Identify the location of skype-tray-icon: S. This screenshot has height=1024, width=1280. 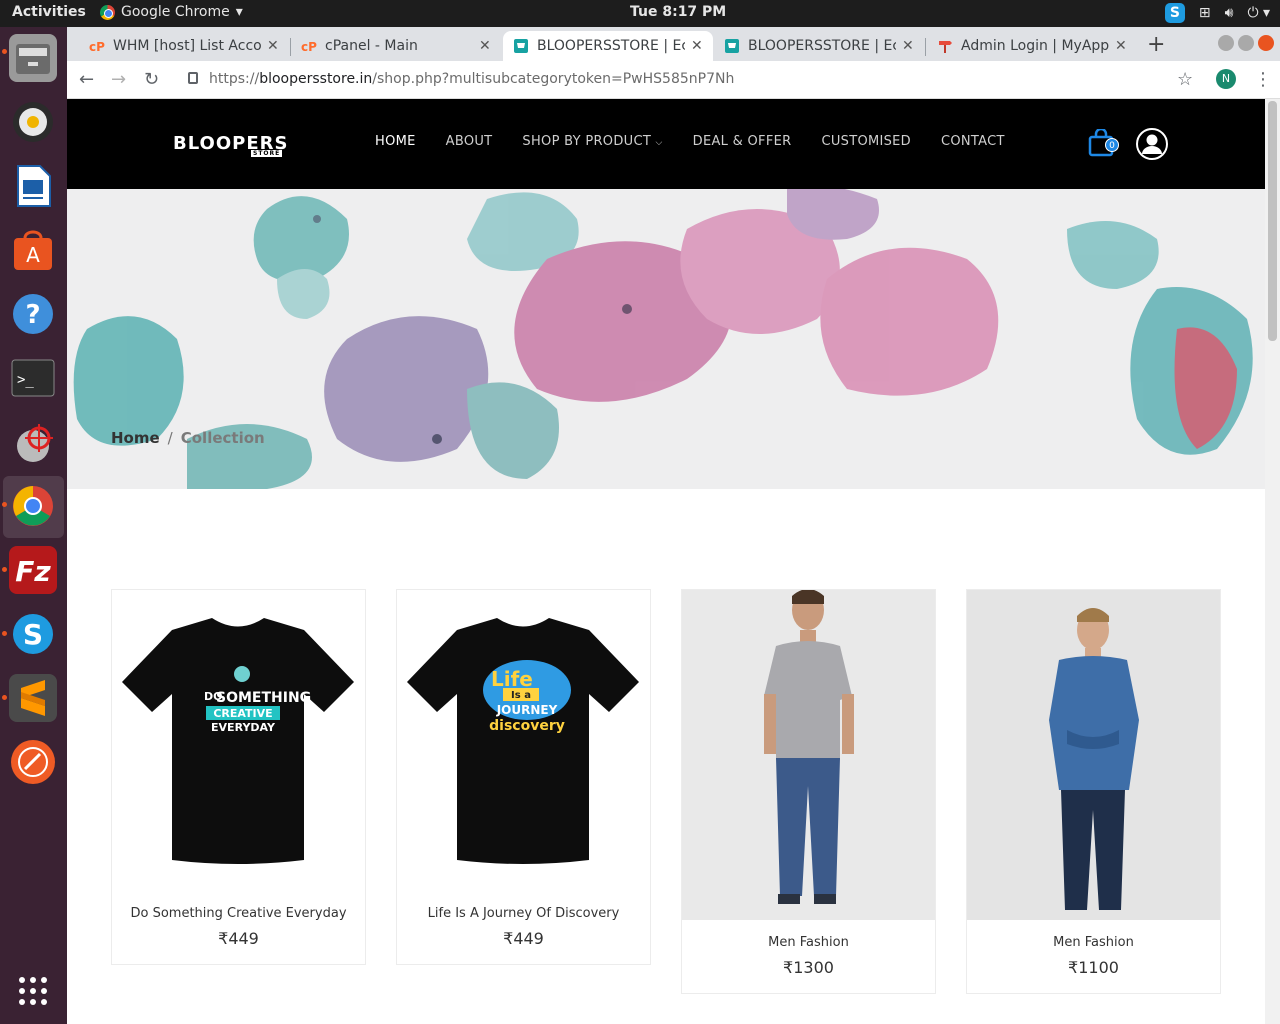
(1174, 13).